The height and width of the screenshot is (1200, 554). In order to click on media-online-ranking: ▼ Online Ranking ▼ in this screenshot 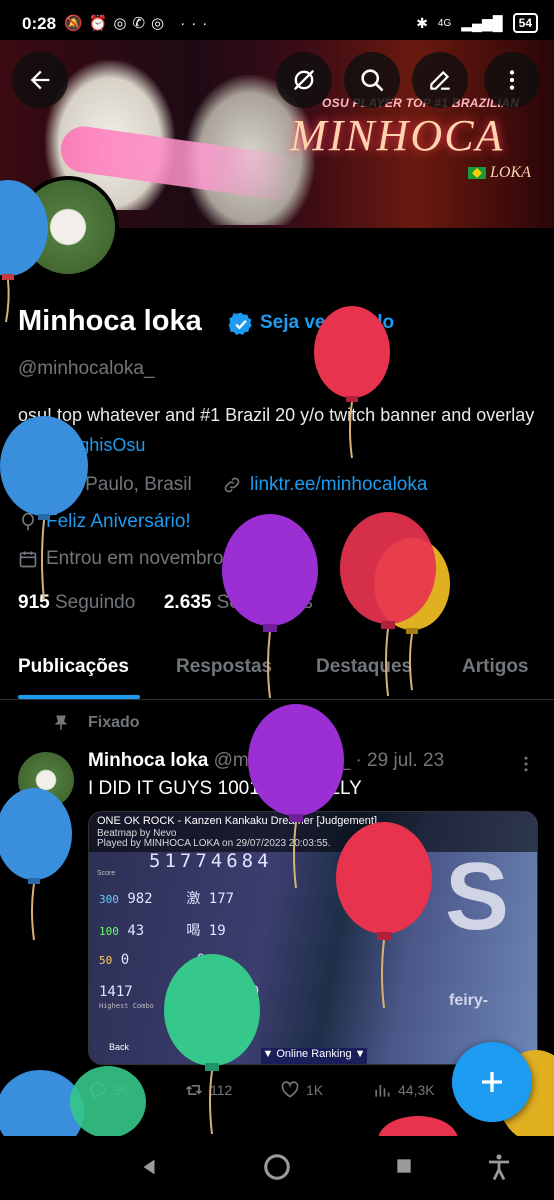, I will do `click(314, 1056)`.